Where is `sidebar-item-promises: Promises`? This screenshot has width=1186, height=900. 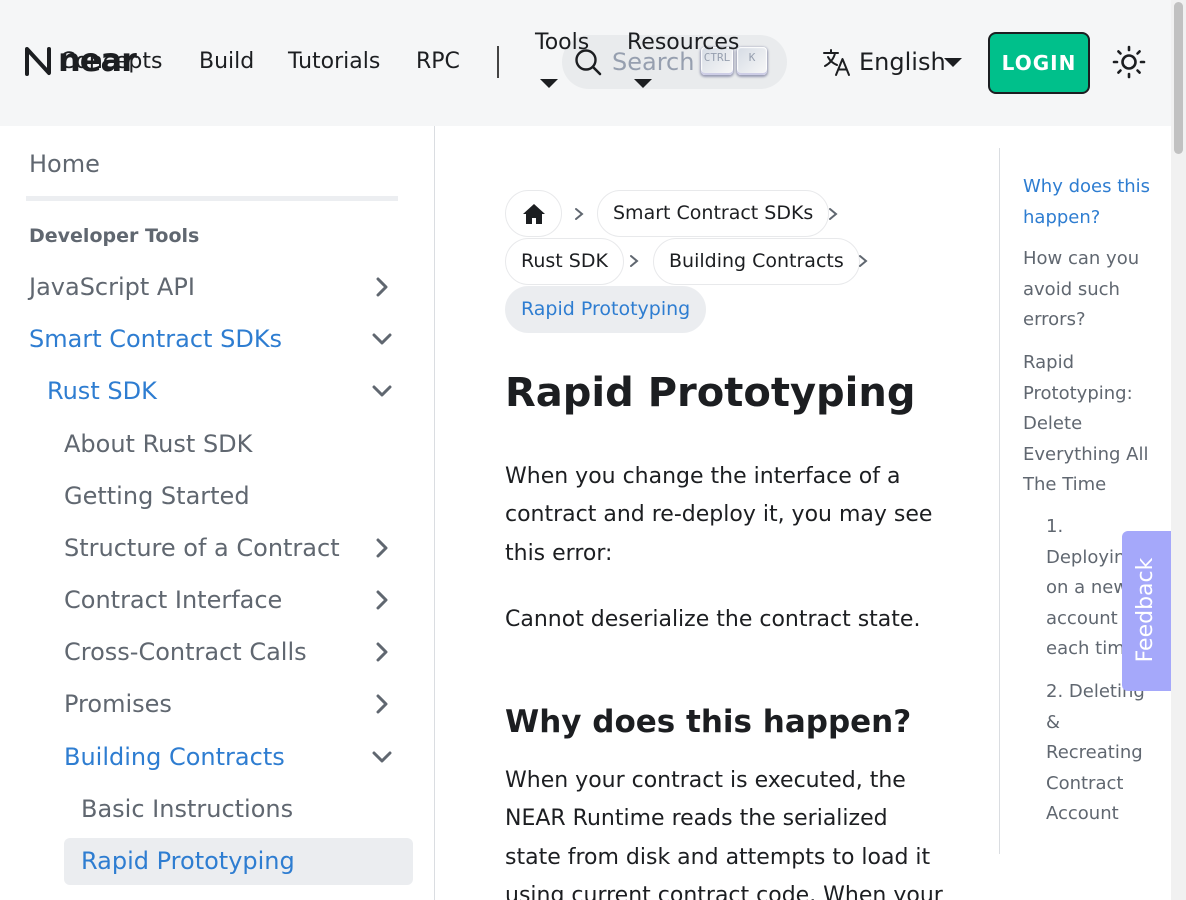
sidebar-item-promises: Promises is located at coordinates (118, 704).